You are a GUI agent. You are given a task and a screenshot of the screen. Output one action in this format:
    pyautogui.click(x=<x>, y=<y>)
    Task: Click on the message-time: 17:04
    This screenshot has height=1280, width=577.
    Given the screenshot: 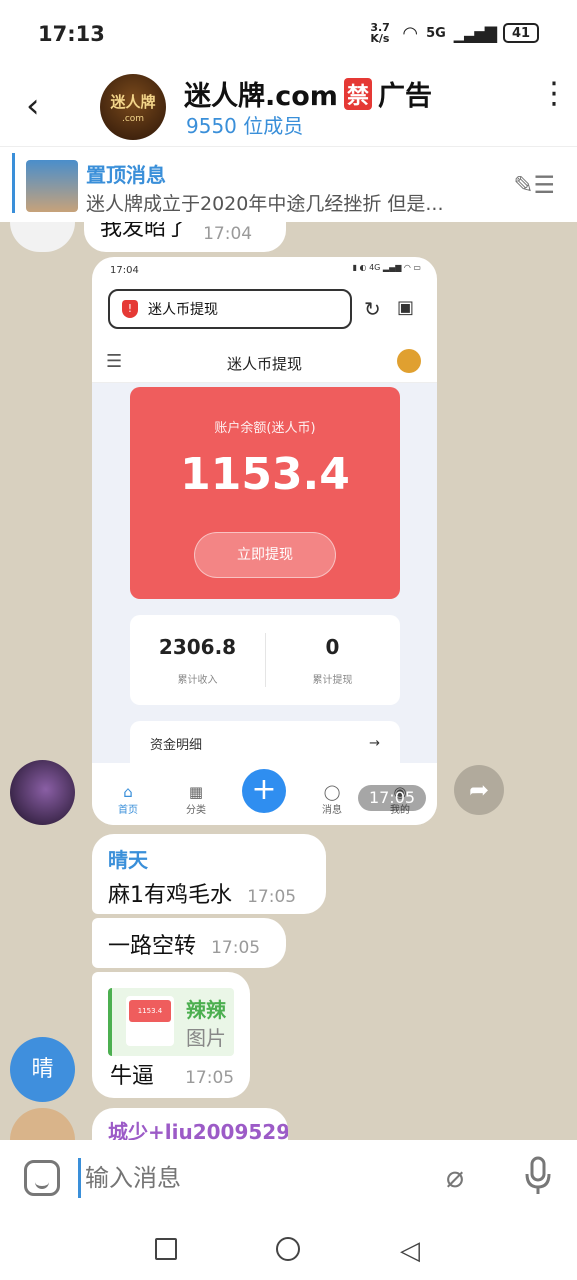 What is the action you would take?
    pyautogui.click(x=228, y=234)
    